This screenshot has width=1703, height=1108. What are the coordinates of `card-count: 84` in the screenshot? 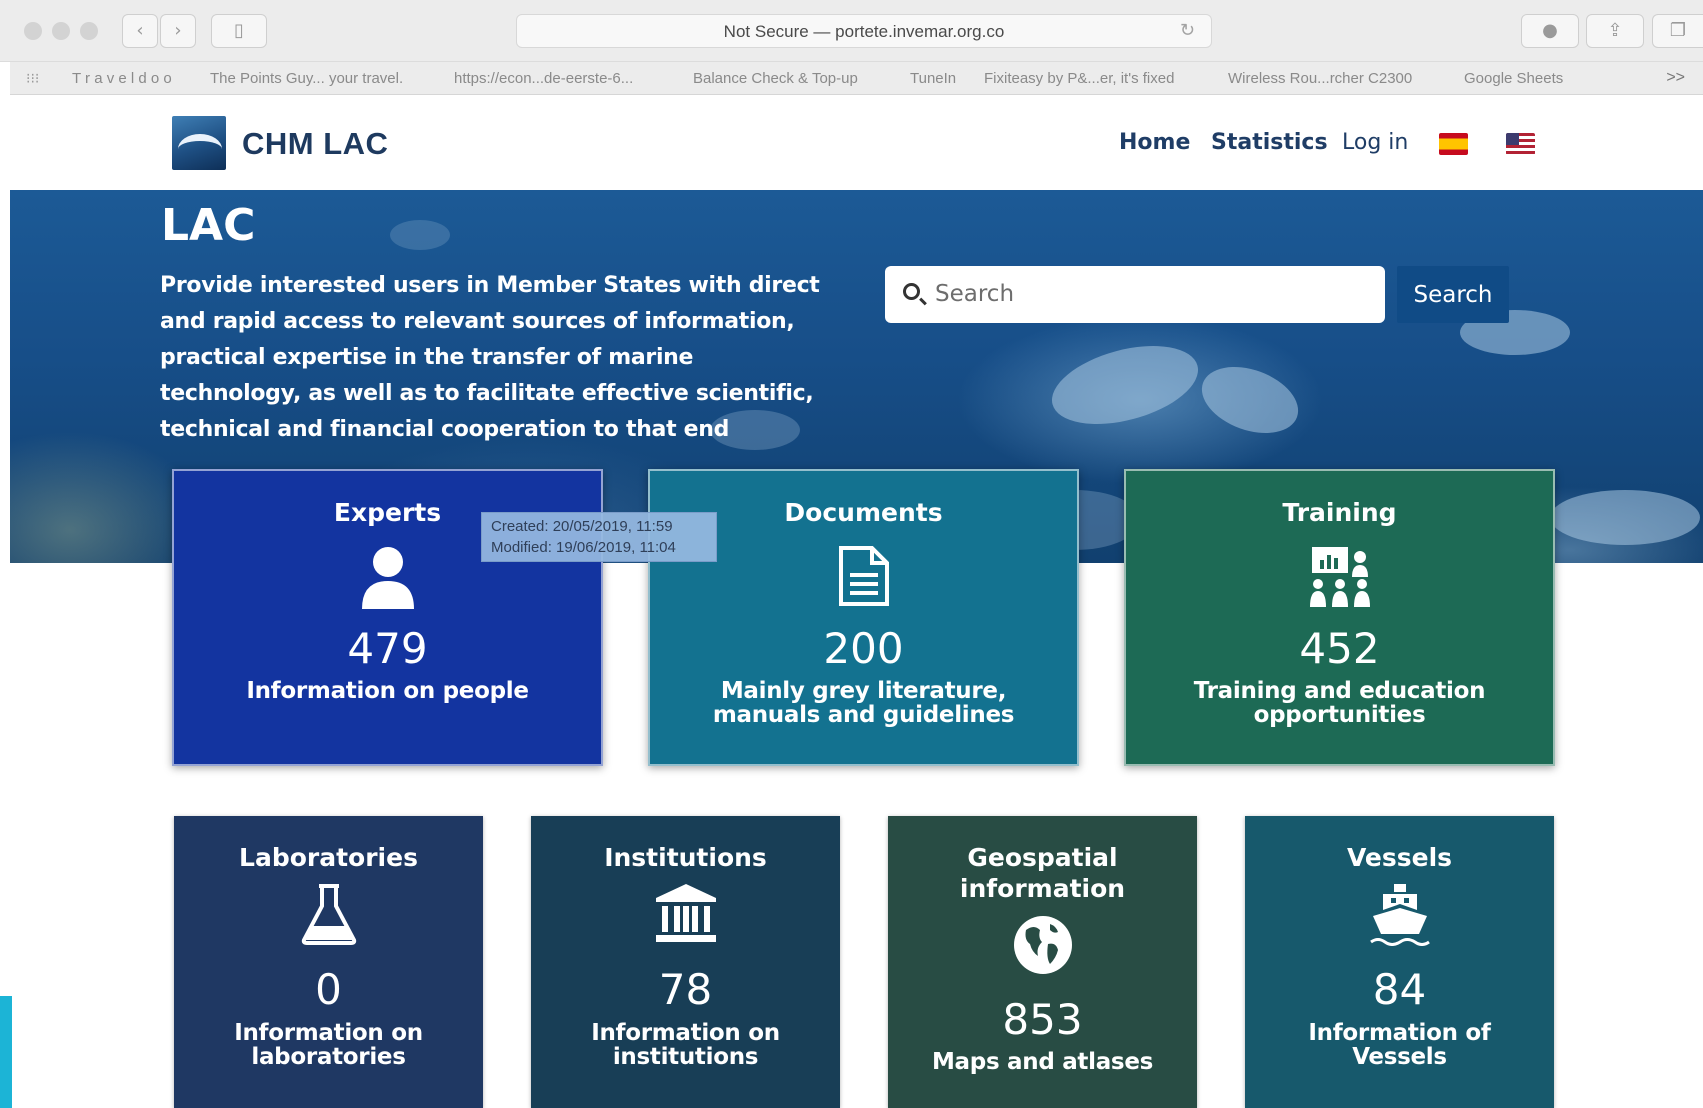 It's located at (1399, 989).